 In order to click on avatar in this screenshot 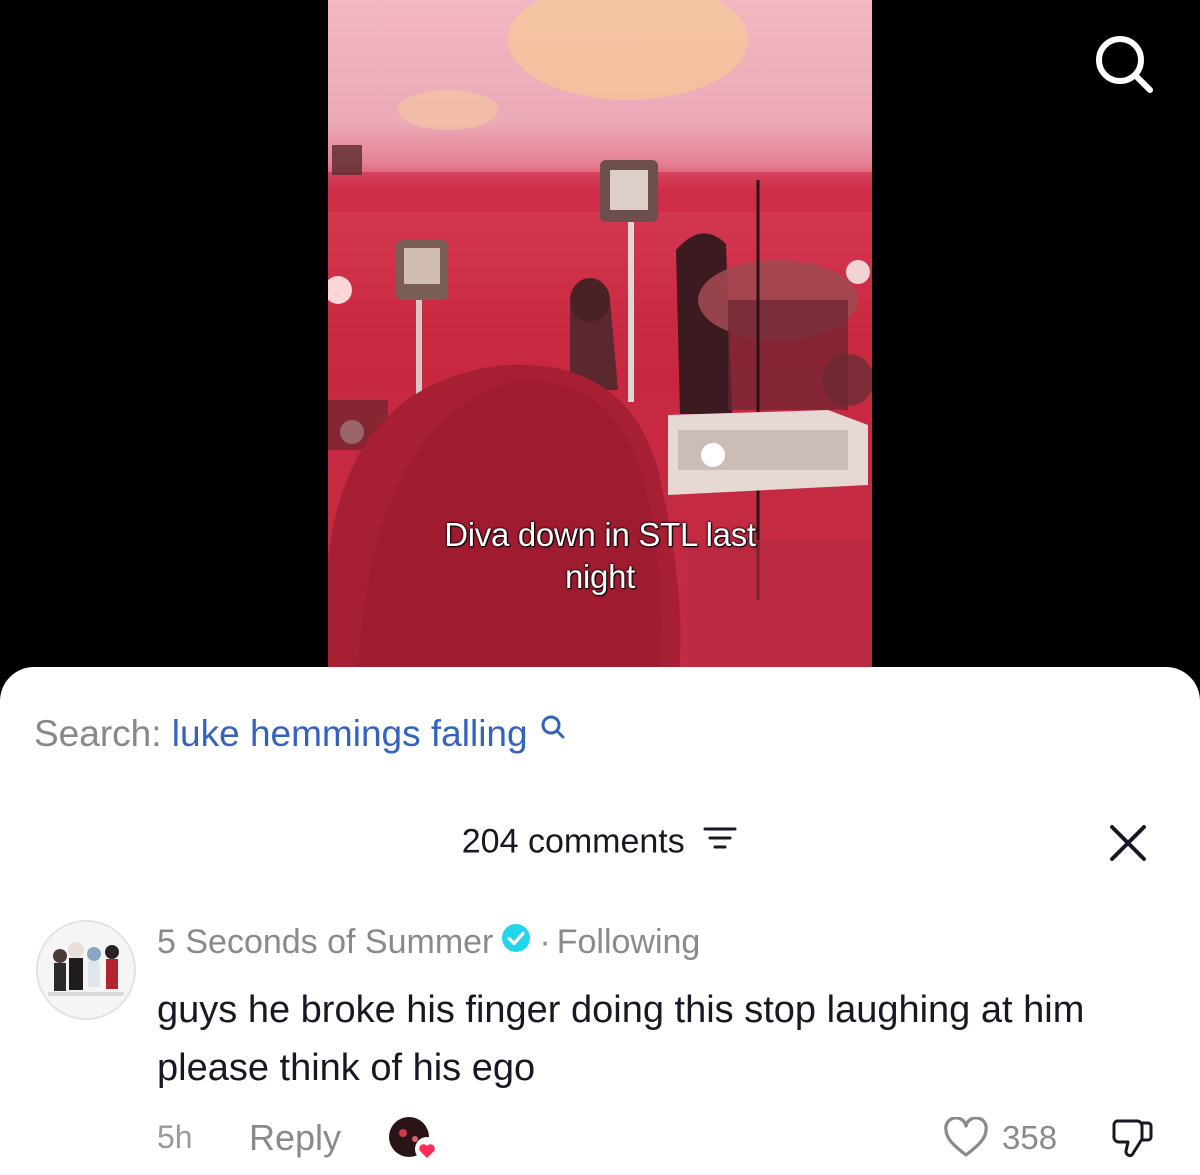, I will do `click(86, 970)`.